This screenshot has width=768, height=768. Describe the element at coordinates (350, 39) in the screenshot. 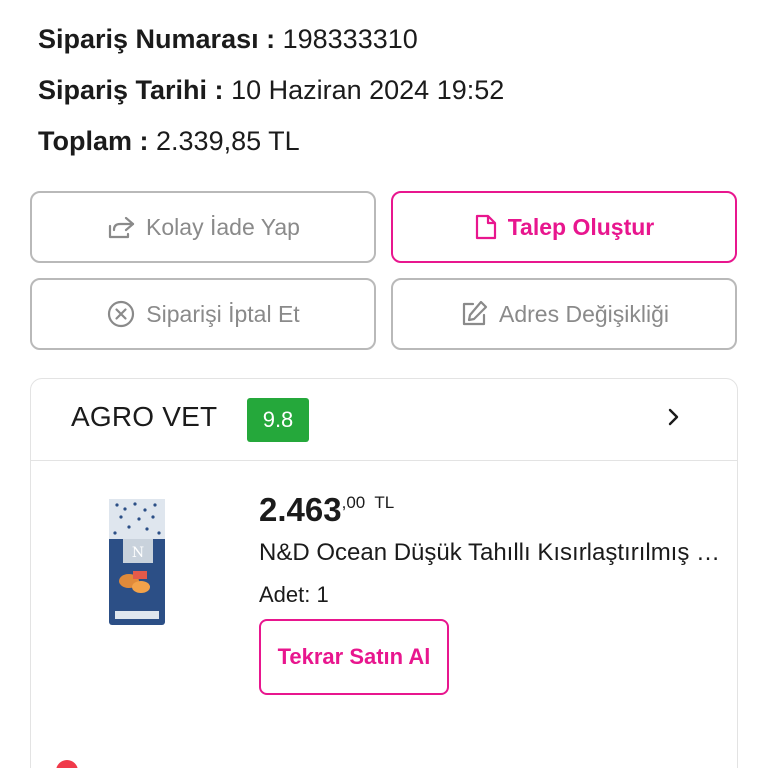

I see `order-number-value: 198333310` at that location.